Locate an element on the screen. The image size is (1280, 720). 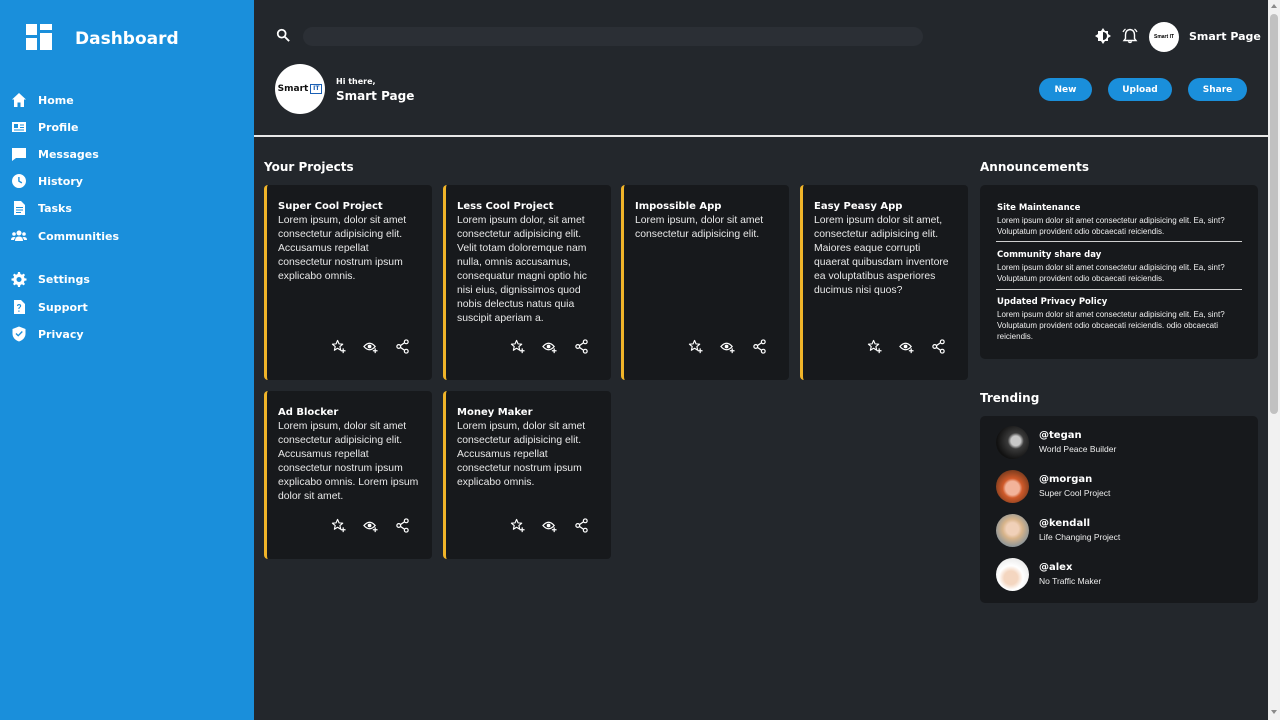
trending-handle: @morgan is located at coordinates (1066, 479).